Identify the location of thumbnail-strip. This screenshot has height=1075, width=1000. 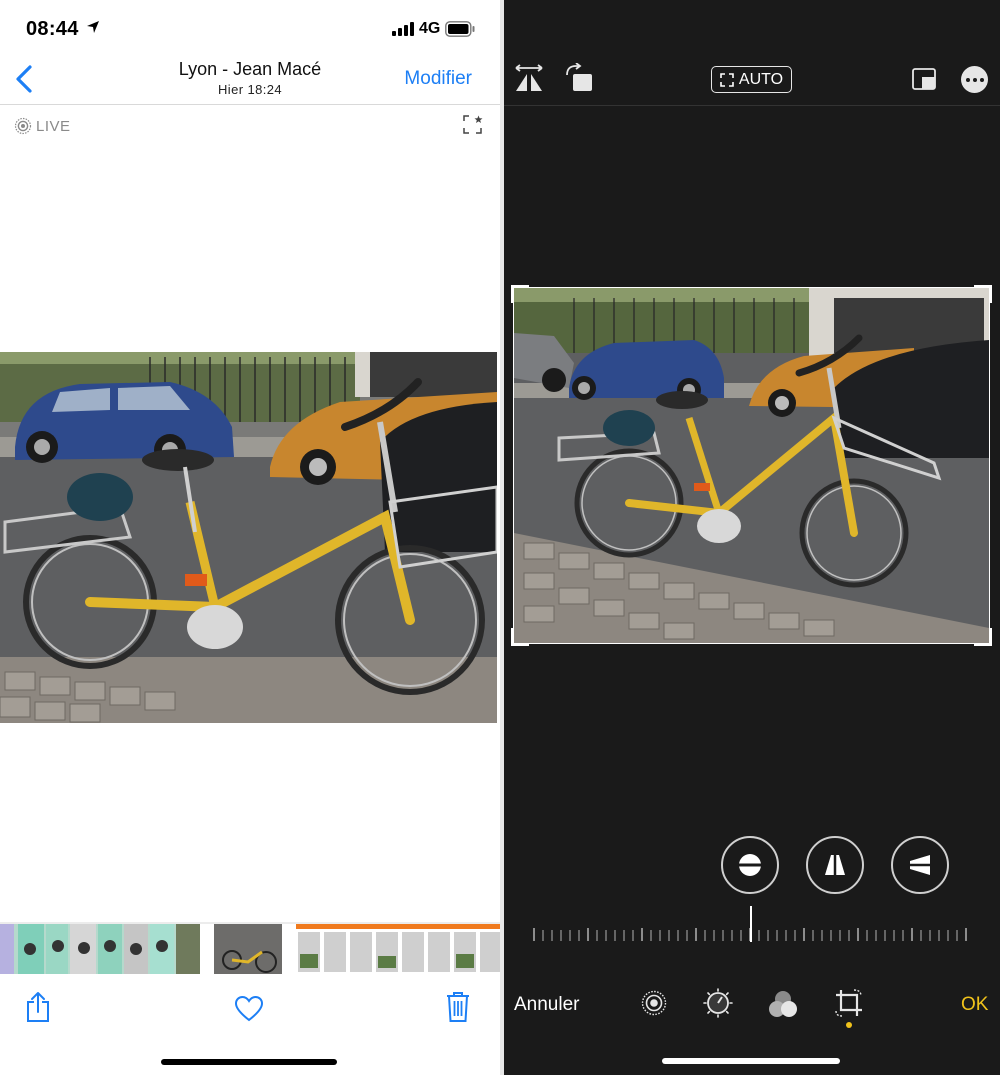
(250, 948).